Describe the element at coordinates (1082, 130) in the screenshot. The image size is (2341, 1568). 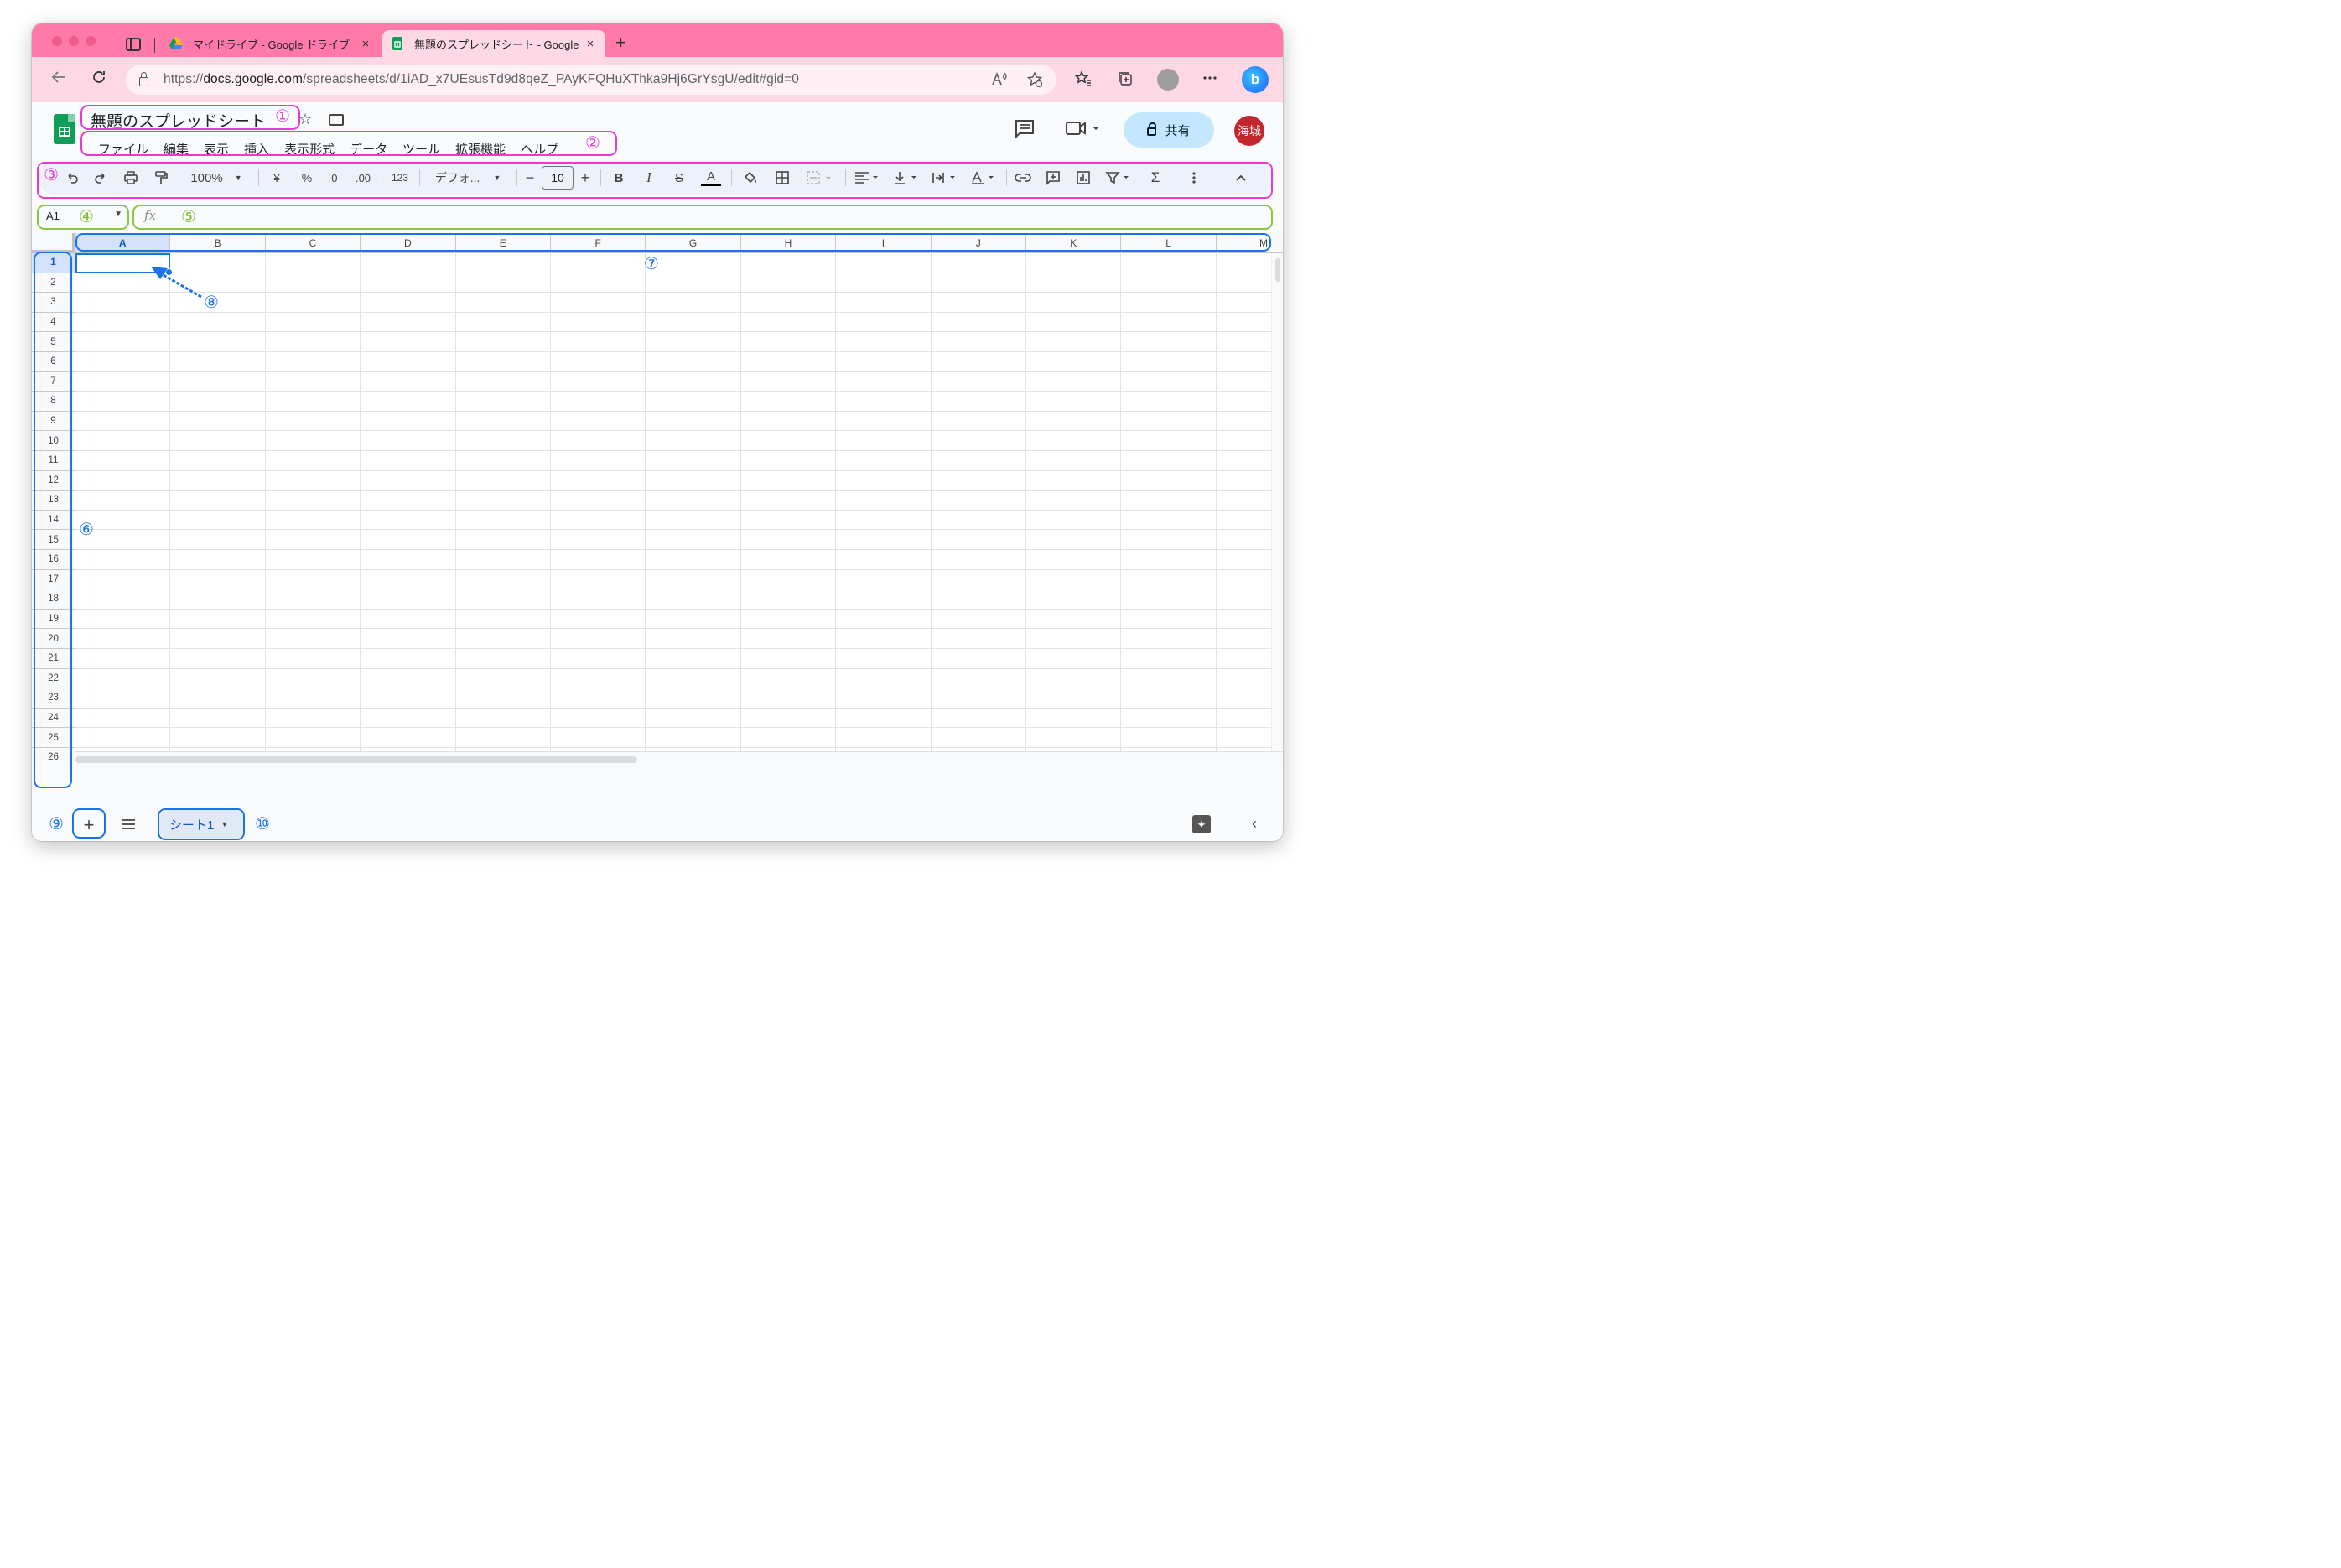
I see `meet-video-icon` at that location.